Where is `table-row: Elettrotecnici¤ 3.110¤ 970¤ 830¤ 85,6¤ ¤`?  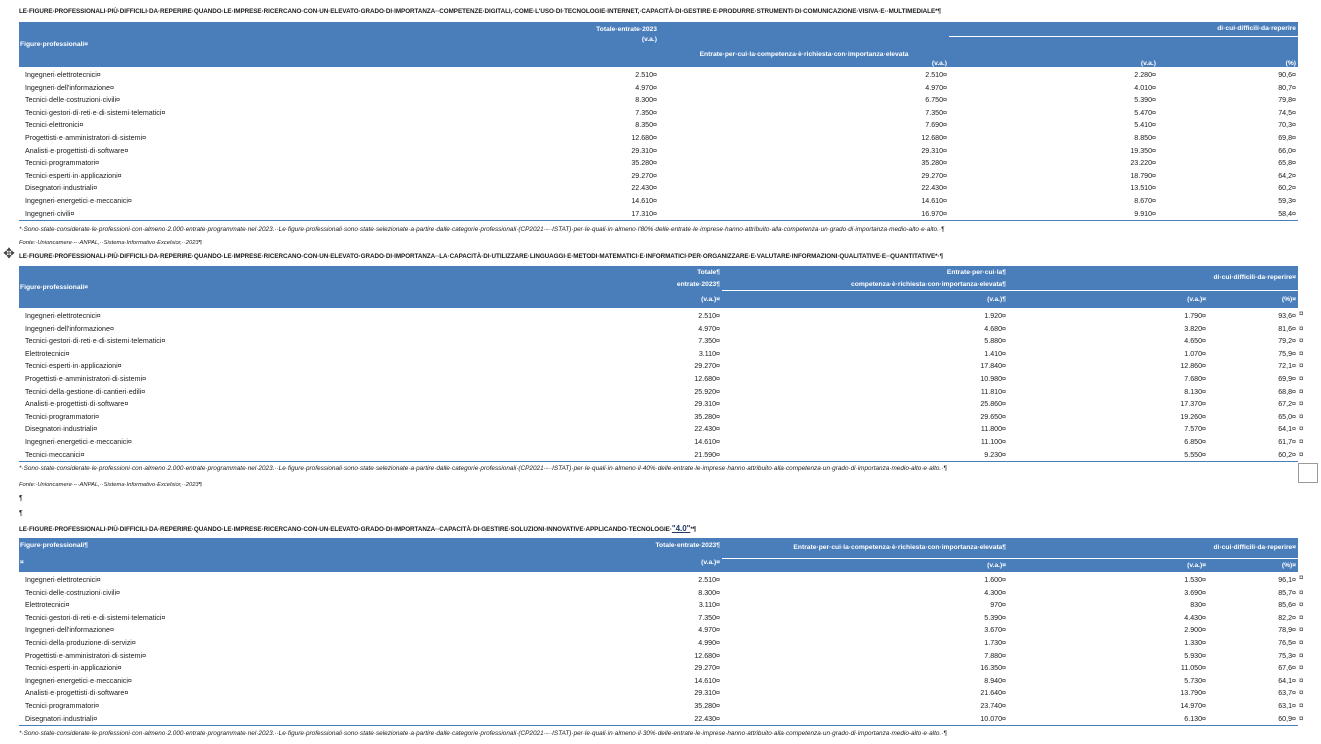
table-row: Elettrotecnici¤ 3.110¤ 970¤ 830¤ 85,6¤ ¤ is located at coordinates (661, 605).